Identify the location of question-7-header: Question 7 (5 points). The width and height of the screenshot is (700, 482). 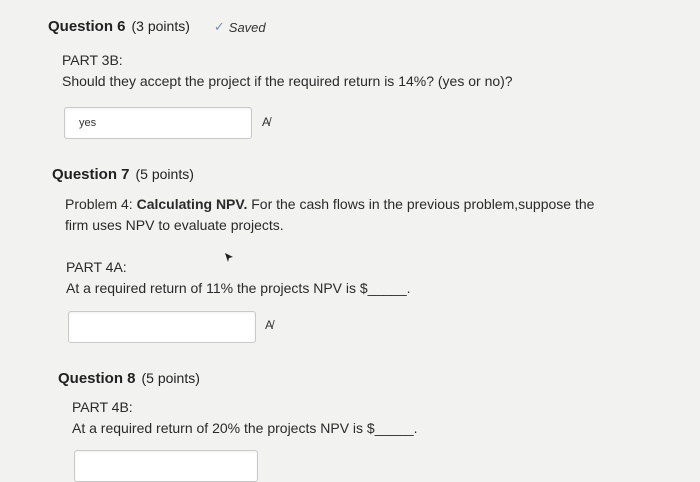
(123, 174).